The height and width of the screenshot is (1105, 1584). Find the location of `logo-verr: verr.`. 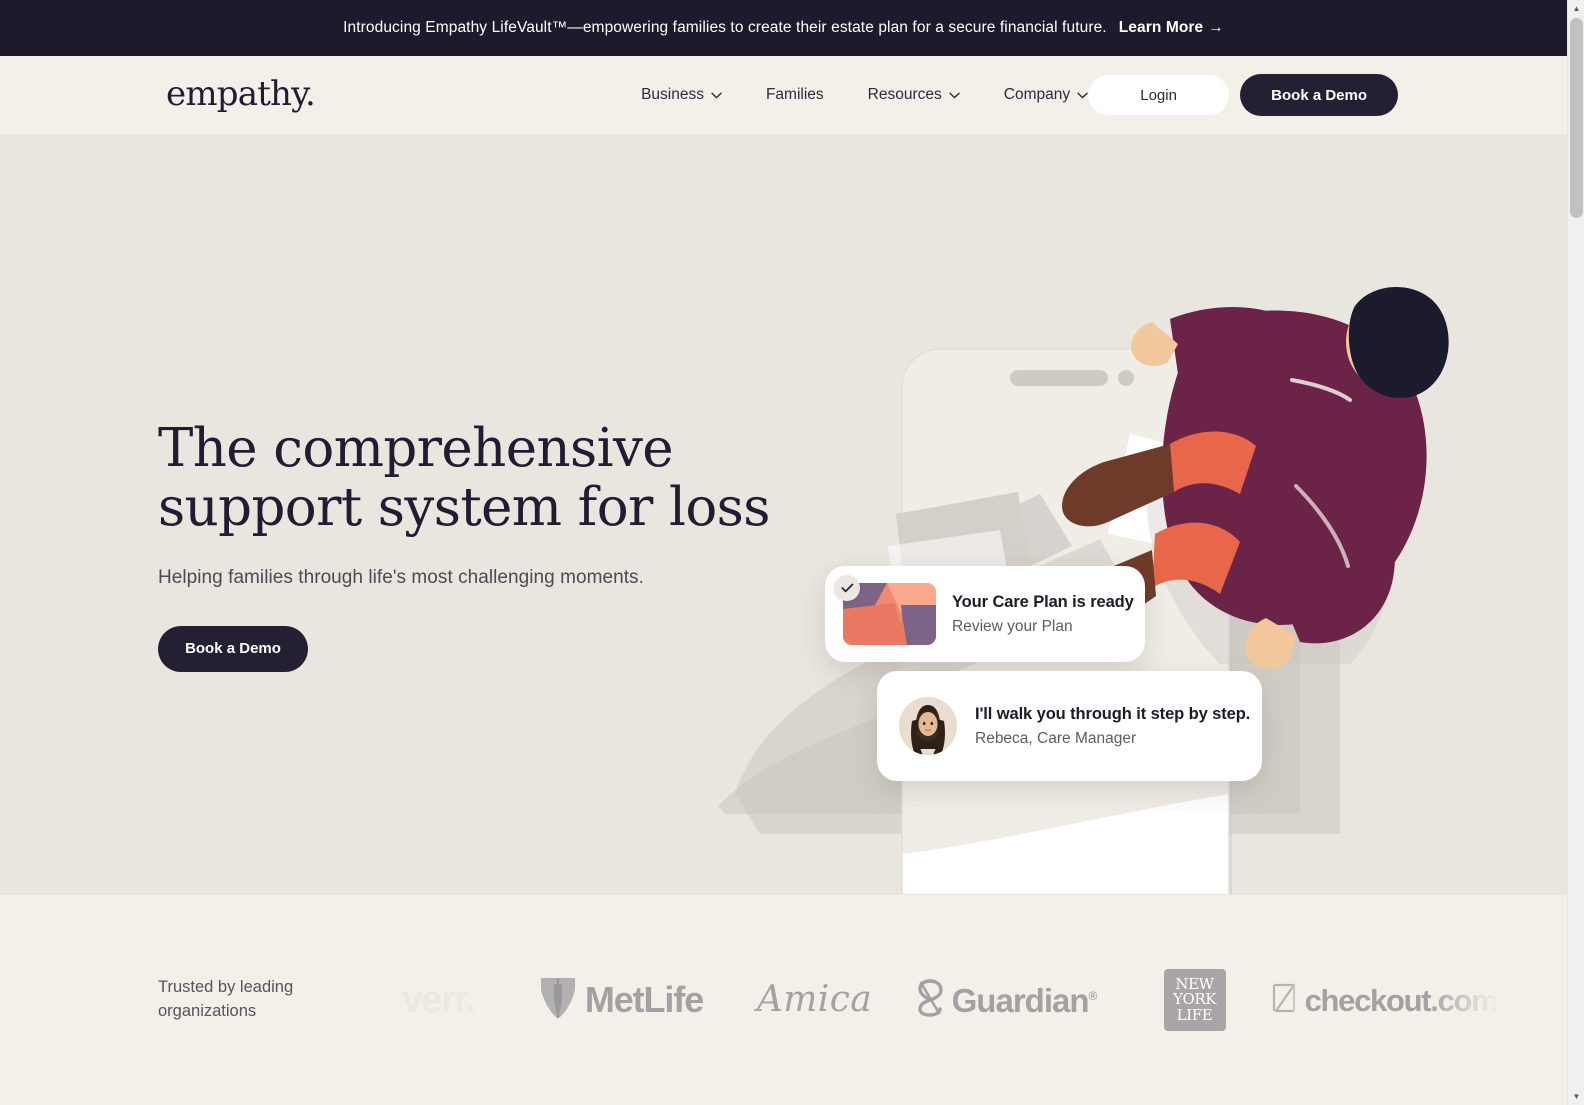

logo-verr: verr. is located at coordinates (438, 1000).